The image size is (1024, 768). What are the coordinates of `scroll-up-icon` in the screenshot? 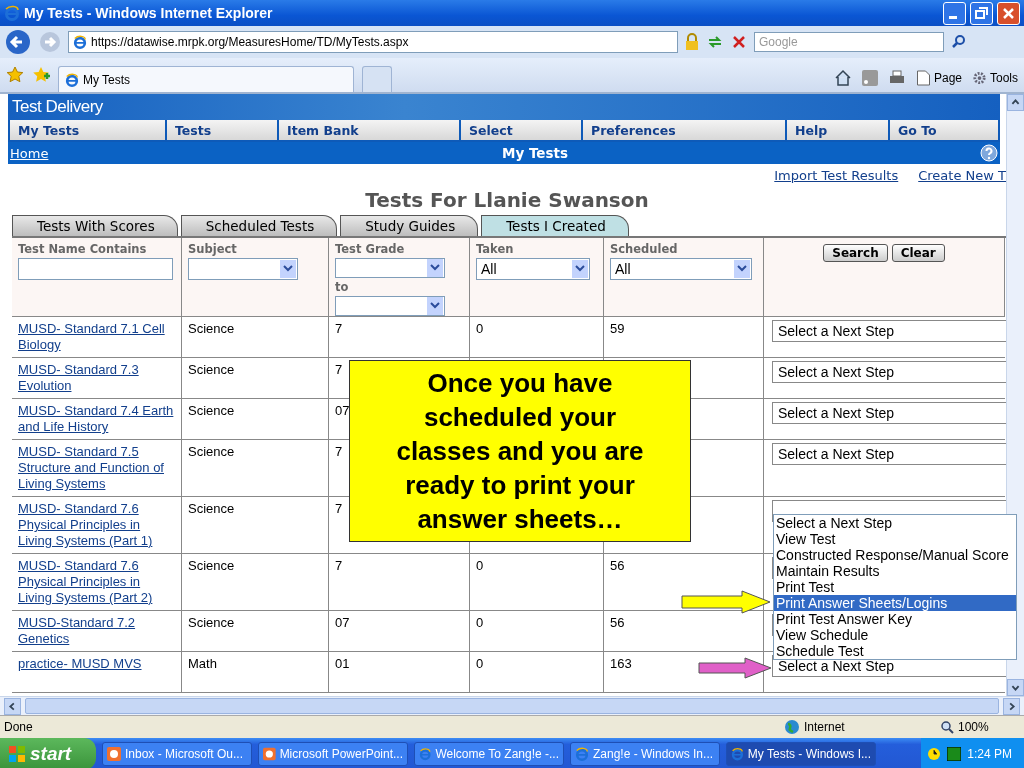 It's located at (1015, 102).